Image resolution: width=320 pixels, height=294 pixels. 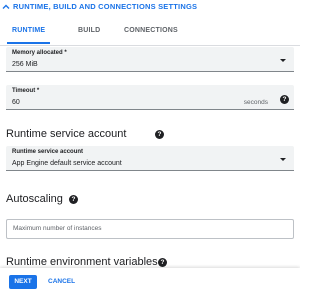 I want to click on runtime-service-account-label: Runtime service account, so click(x=48, y=152).